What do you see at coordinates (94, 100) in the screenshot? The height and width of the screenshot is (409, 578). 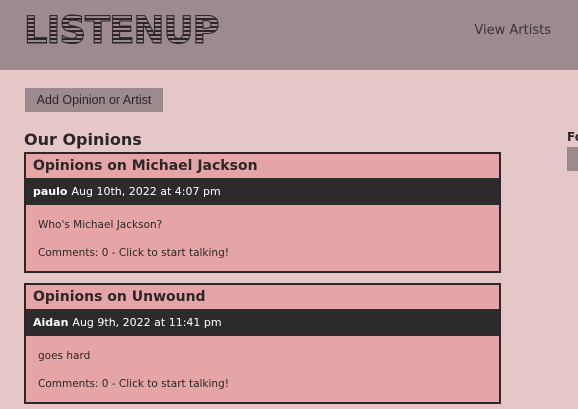 I see `add-opinion-button: Add Opinion or Artist` at bounding box center [94, 100].